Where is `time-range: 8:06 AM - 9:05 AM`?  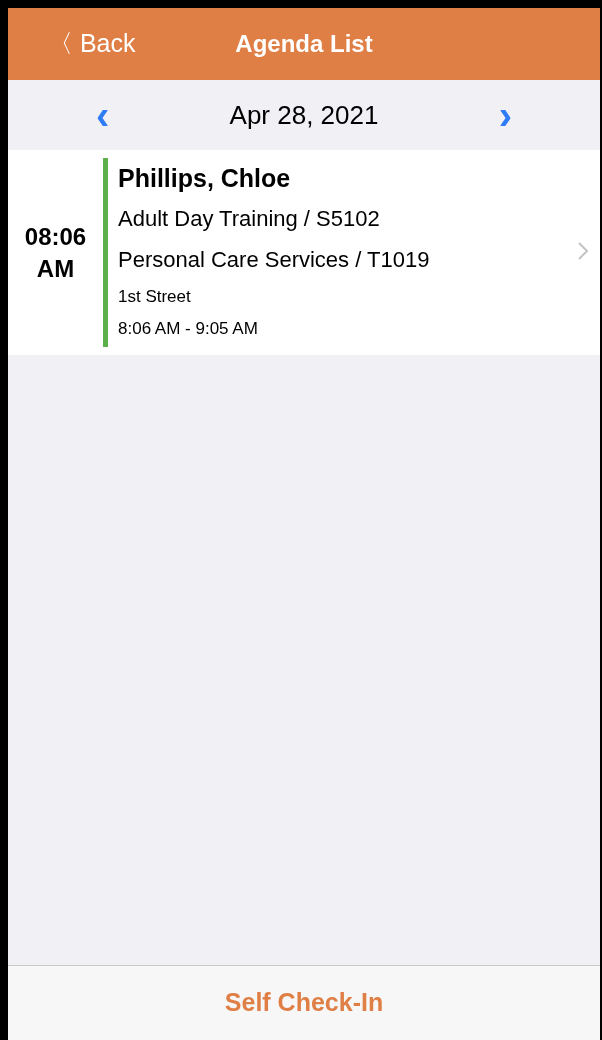 time-range: 8:06 AM - 9:05 AM is located at coordinates (188, 329).